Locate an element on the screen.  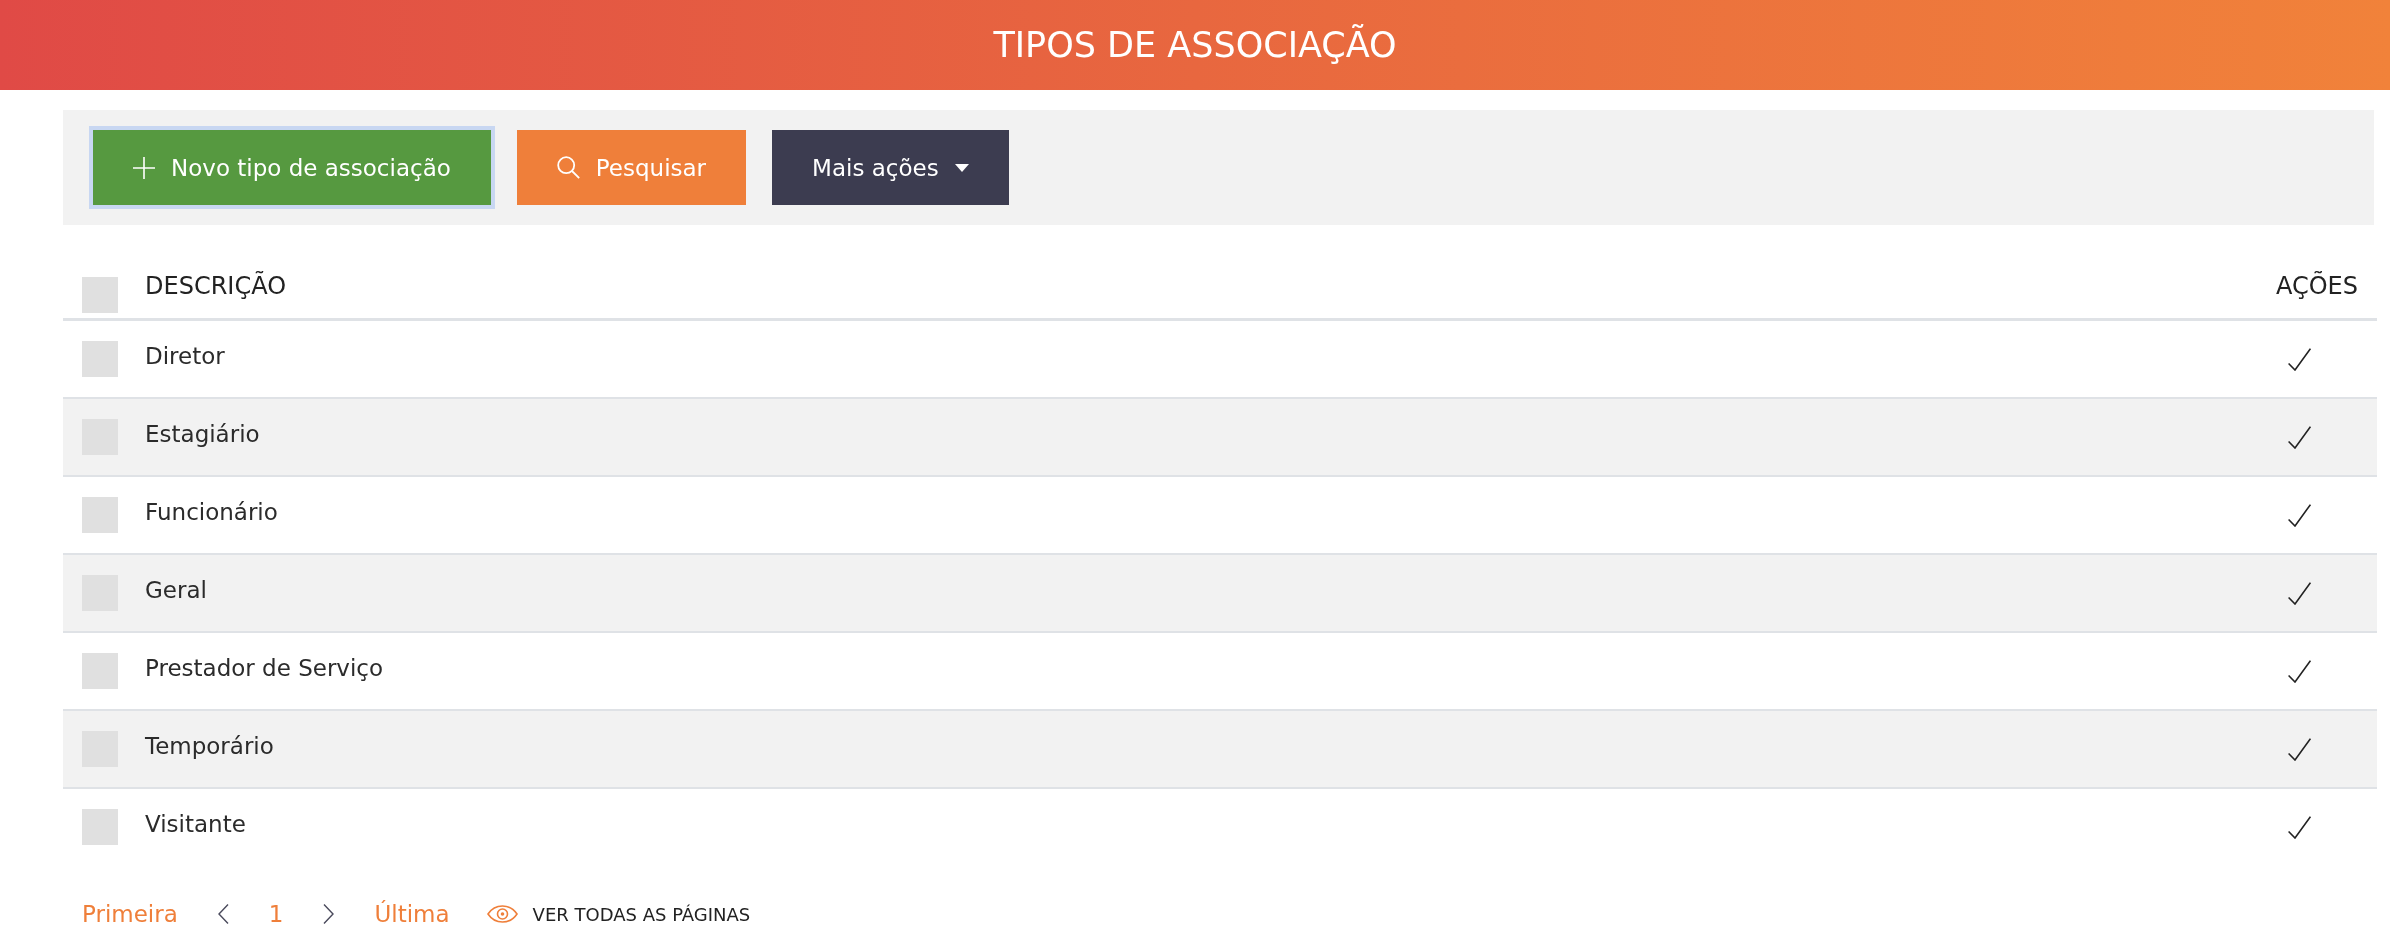
more-actions-button: Mais ações is located at coordinates (890, 167).